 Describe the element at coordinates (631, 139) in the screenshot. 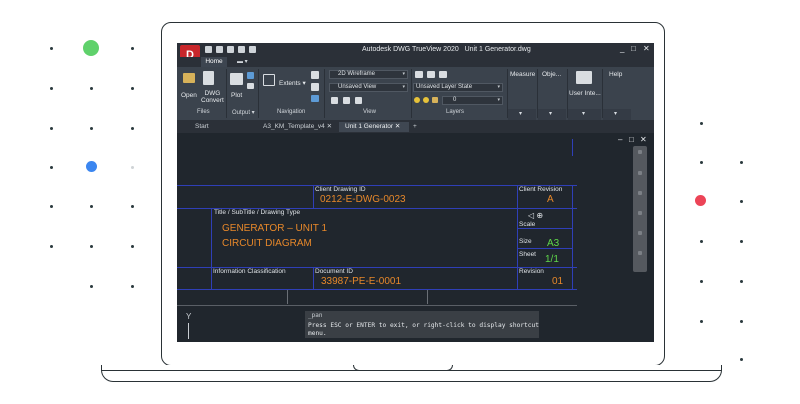

I see `viewport-maximize-button: □` at that location.